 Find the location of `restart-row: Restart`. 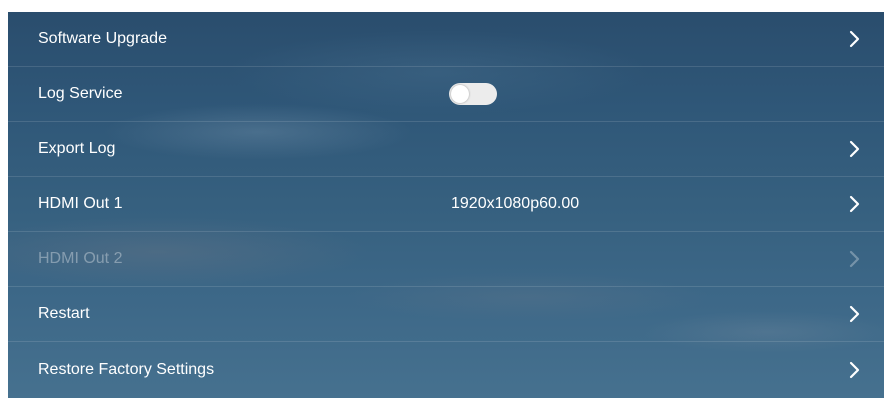

restart-row: Restart is located at coordinates (446, 314).